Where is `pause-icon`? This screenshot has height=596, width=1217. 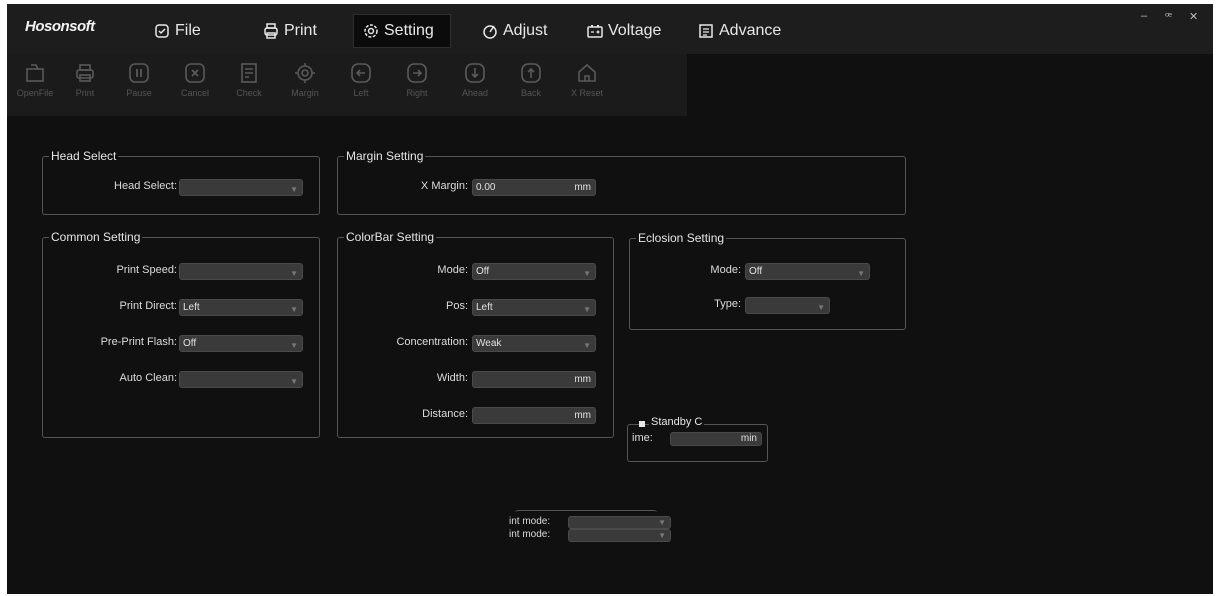
pause-icon is located at coordinates (139, 73).